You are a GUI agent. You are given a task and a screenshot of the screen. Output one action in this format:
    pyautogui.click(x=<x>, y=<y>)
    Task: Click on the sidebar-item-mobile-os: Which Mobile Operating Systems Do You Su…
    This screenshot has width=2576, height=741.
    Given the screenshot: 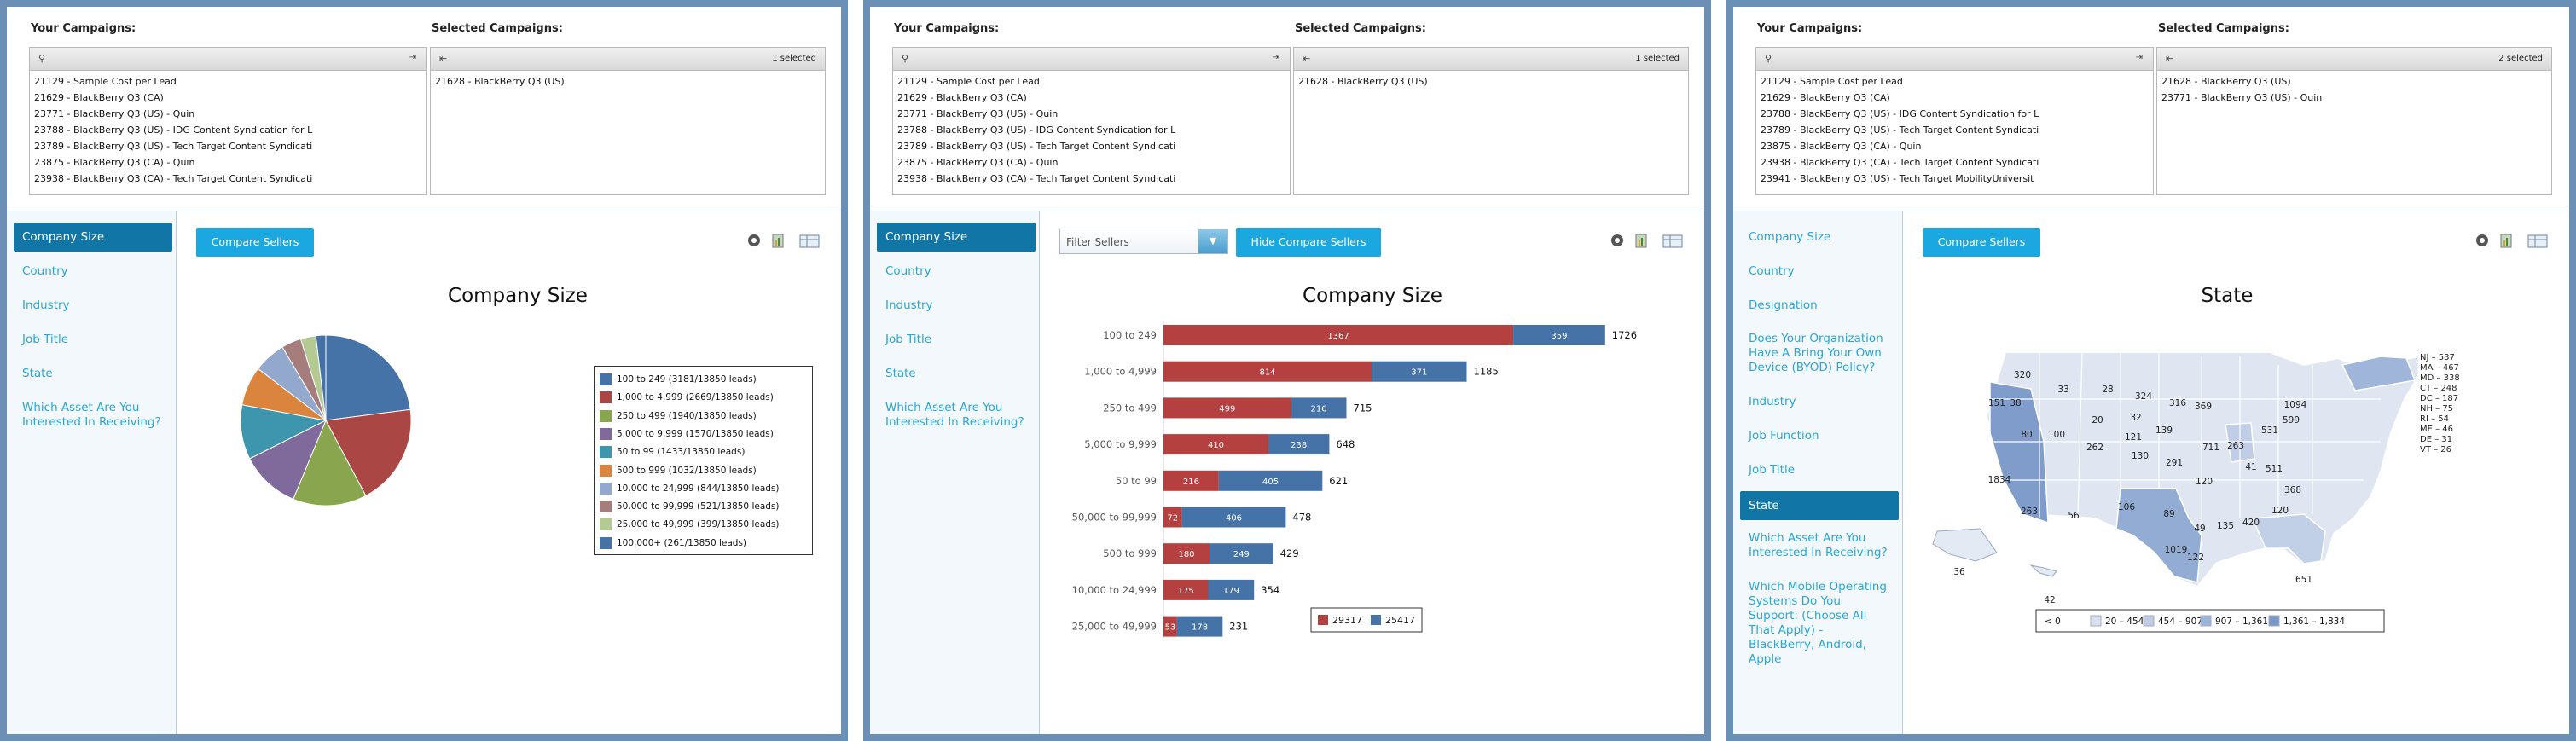 What is the action you would take?
    pyautogui.click(x=1819, y=623)
    